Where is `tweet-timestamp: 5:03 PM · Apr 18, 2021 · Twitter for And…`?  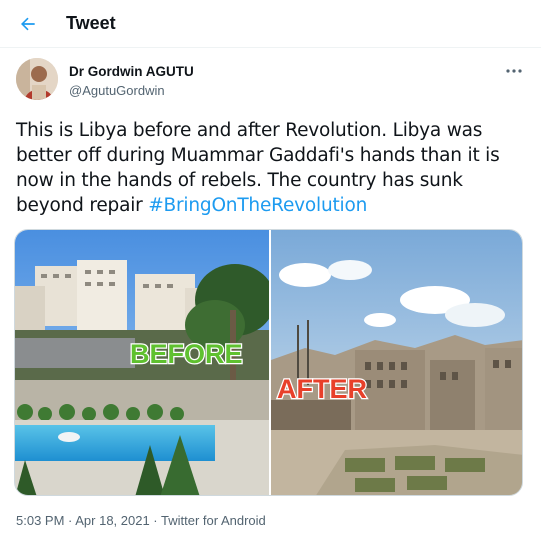 tweet-timestamp: 5:03 PM · Apr 18, 2021 · Twitter for And… is located at coordinates (141, 520).